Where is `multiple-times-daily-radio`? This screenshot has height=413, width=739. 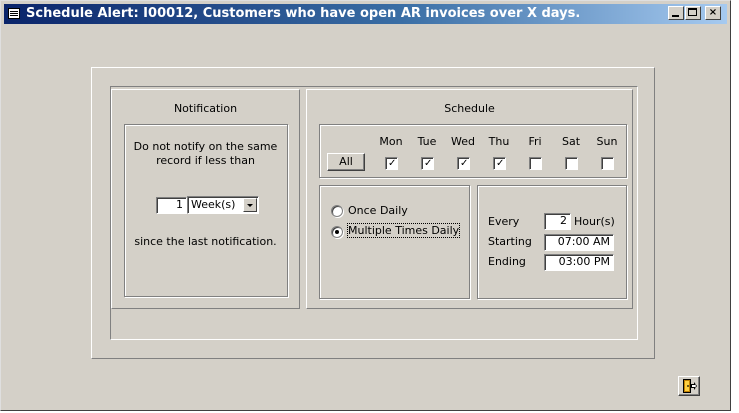
multiple-times-daily-radio is located at coordinates (337, 232).